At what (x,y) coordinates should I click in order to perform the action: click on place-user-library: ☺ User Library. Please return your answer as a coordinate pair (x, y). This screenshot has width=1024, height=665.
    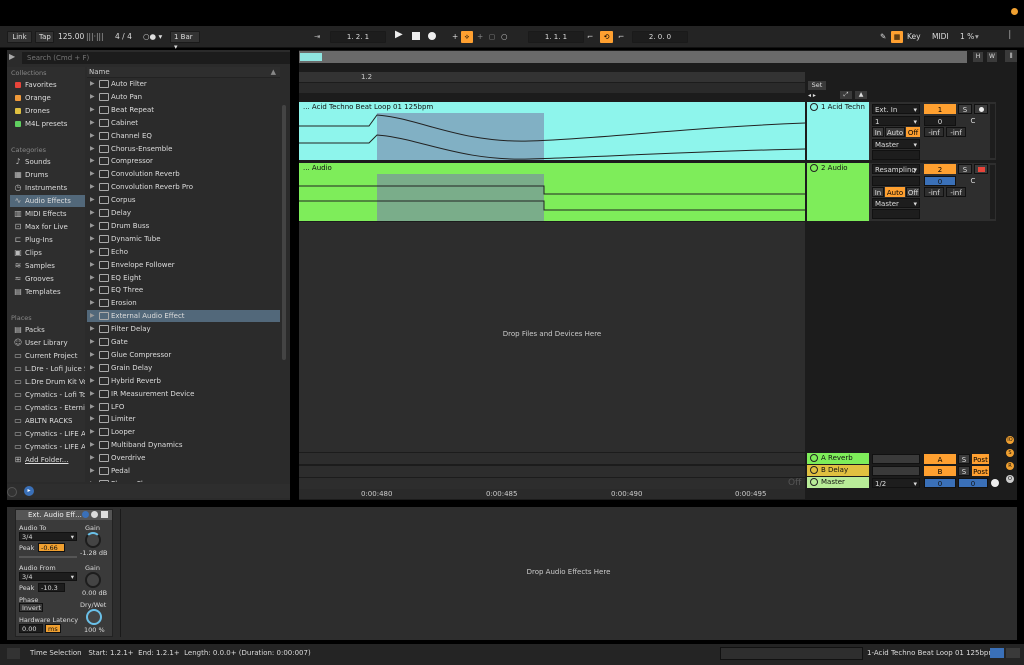
    Looking at the image, I should click on (47, 343).